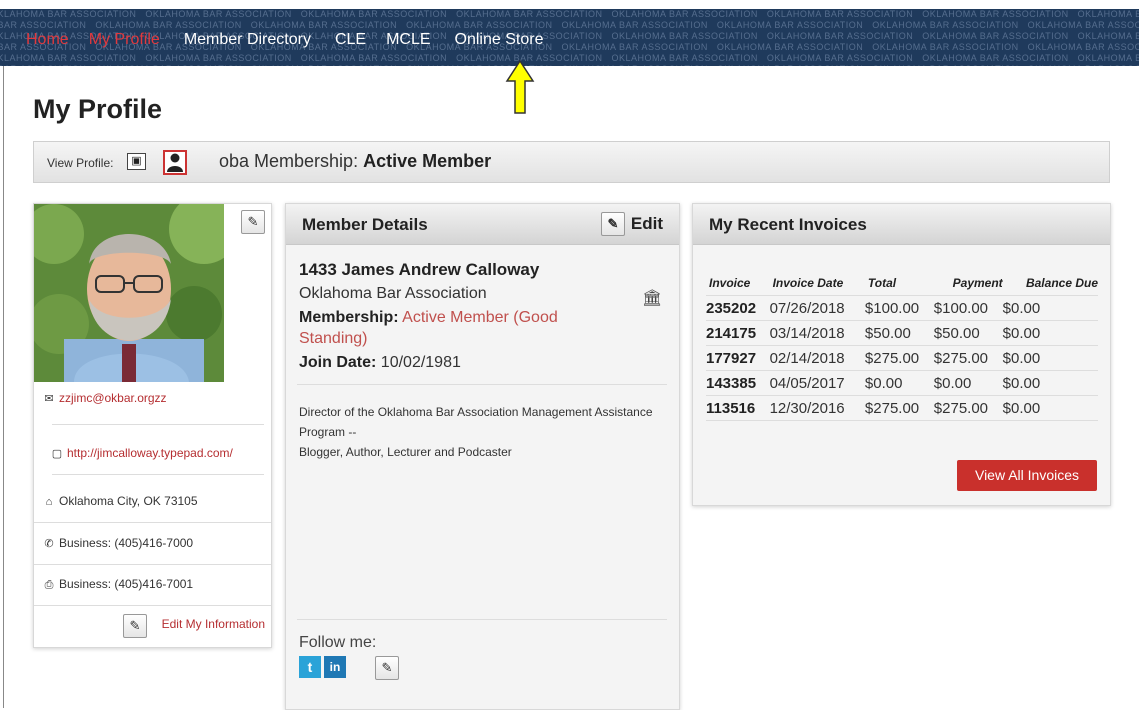  I want to click on nav-my-profile: My Profile, so click(124, 40).